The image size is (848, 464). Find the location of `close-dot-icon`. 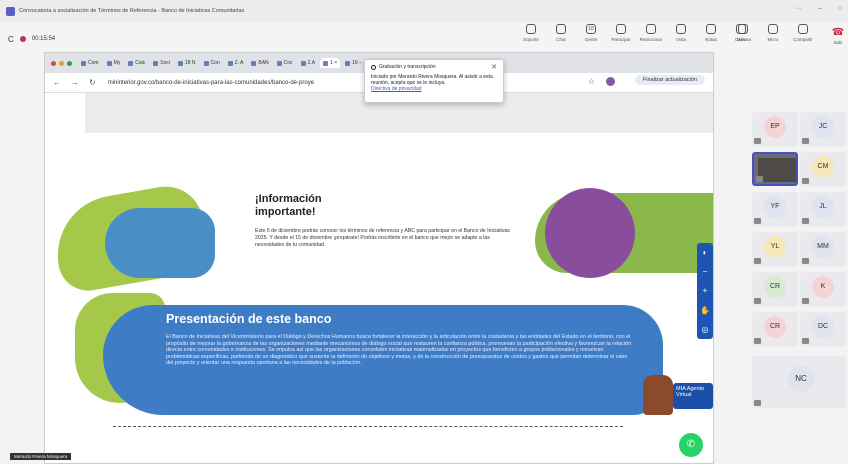

close-dot-icon is located at coordinates (53, 63).